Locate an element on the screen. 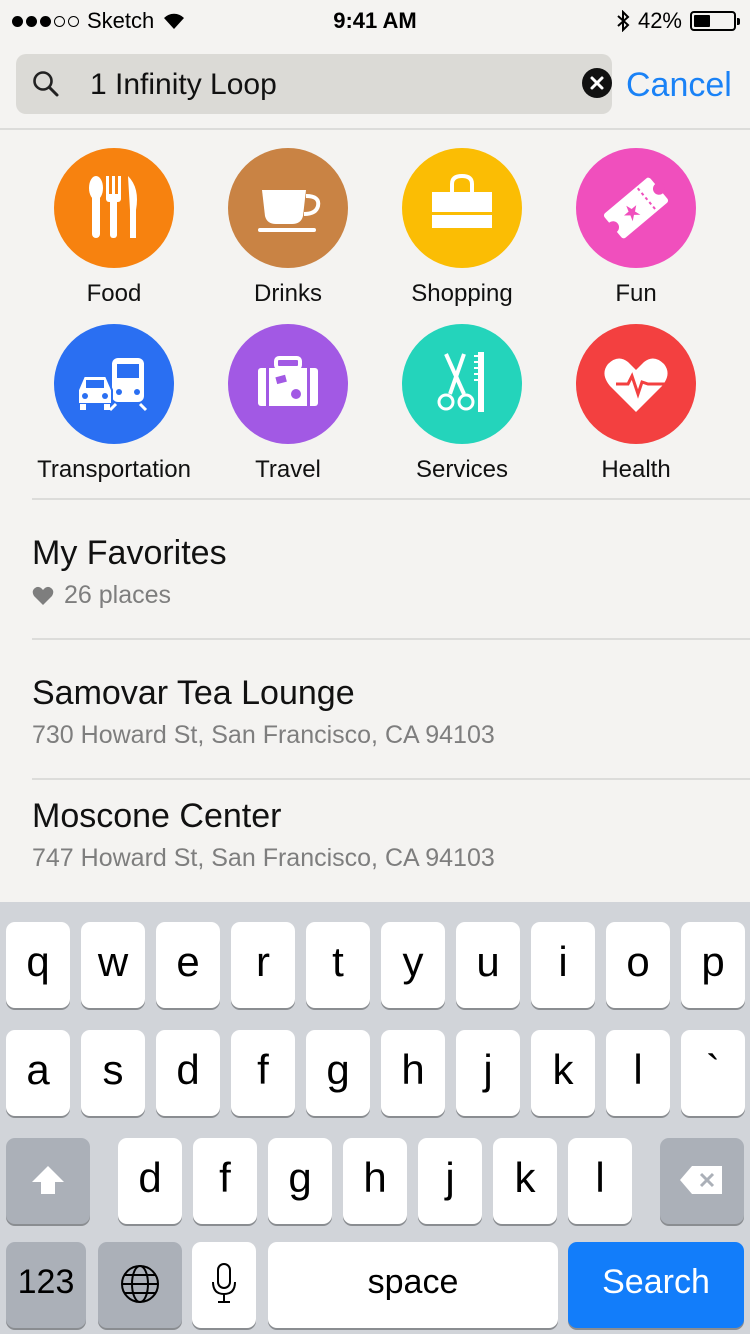 The image size is (750, 1334). result-name: Moscone Center is located at coordinates (157, 816).